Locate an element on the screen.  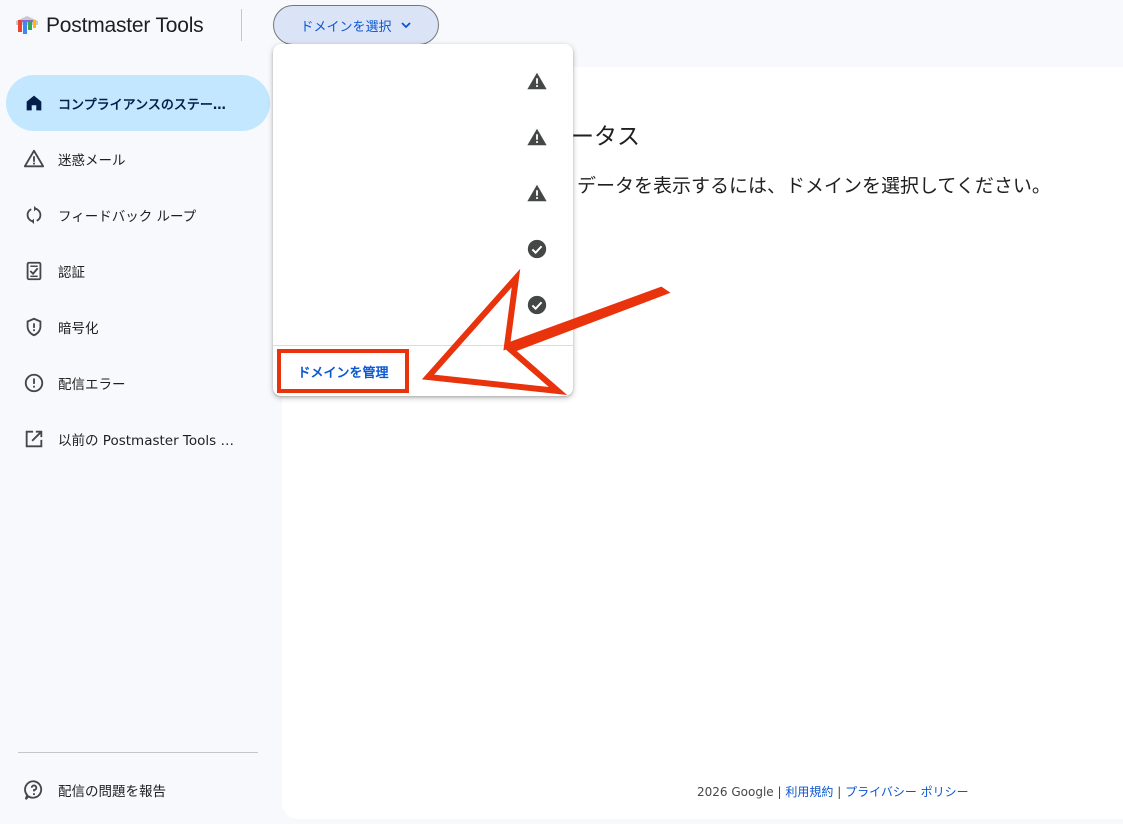
sidebar-item-feedback-loop: フィードバック ループ is located at coordinates (138, 215).